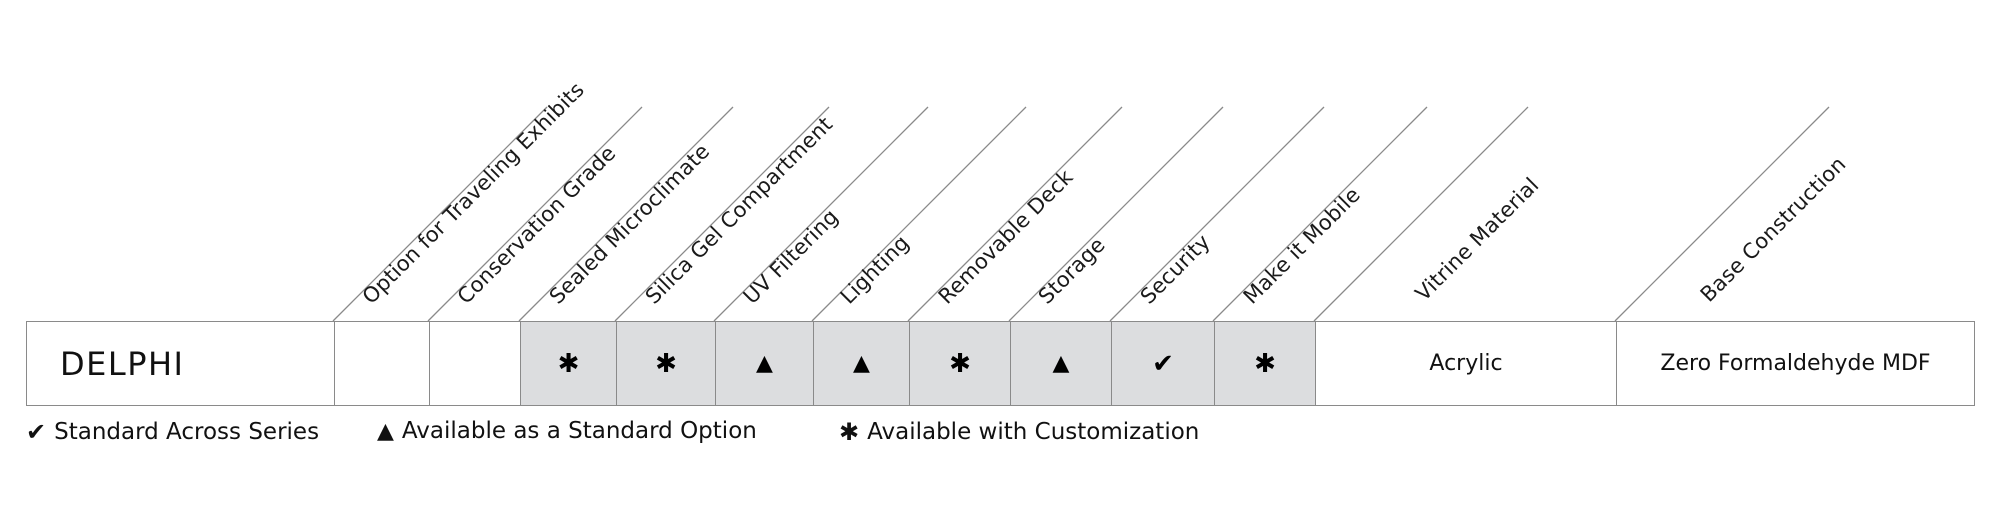  I want to click on legend-item-standard-across-series: ✔ Standard Across Series, so click(172, 432).